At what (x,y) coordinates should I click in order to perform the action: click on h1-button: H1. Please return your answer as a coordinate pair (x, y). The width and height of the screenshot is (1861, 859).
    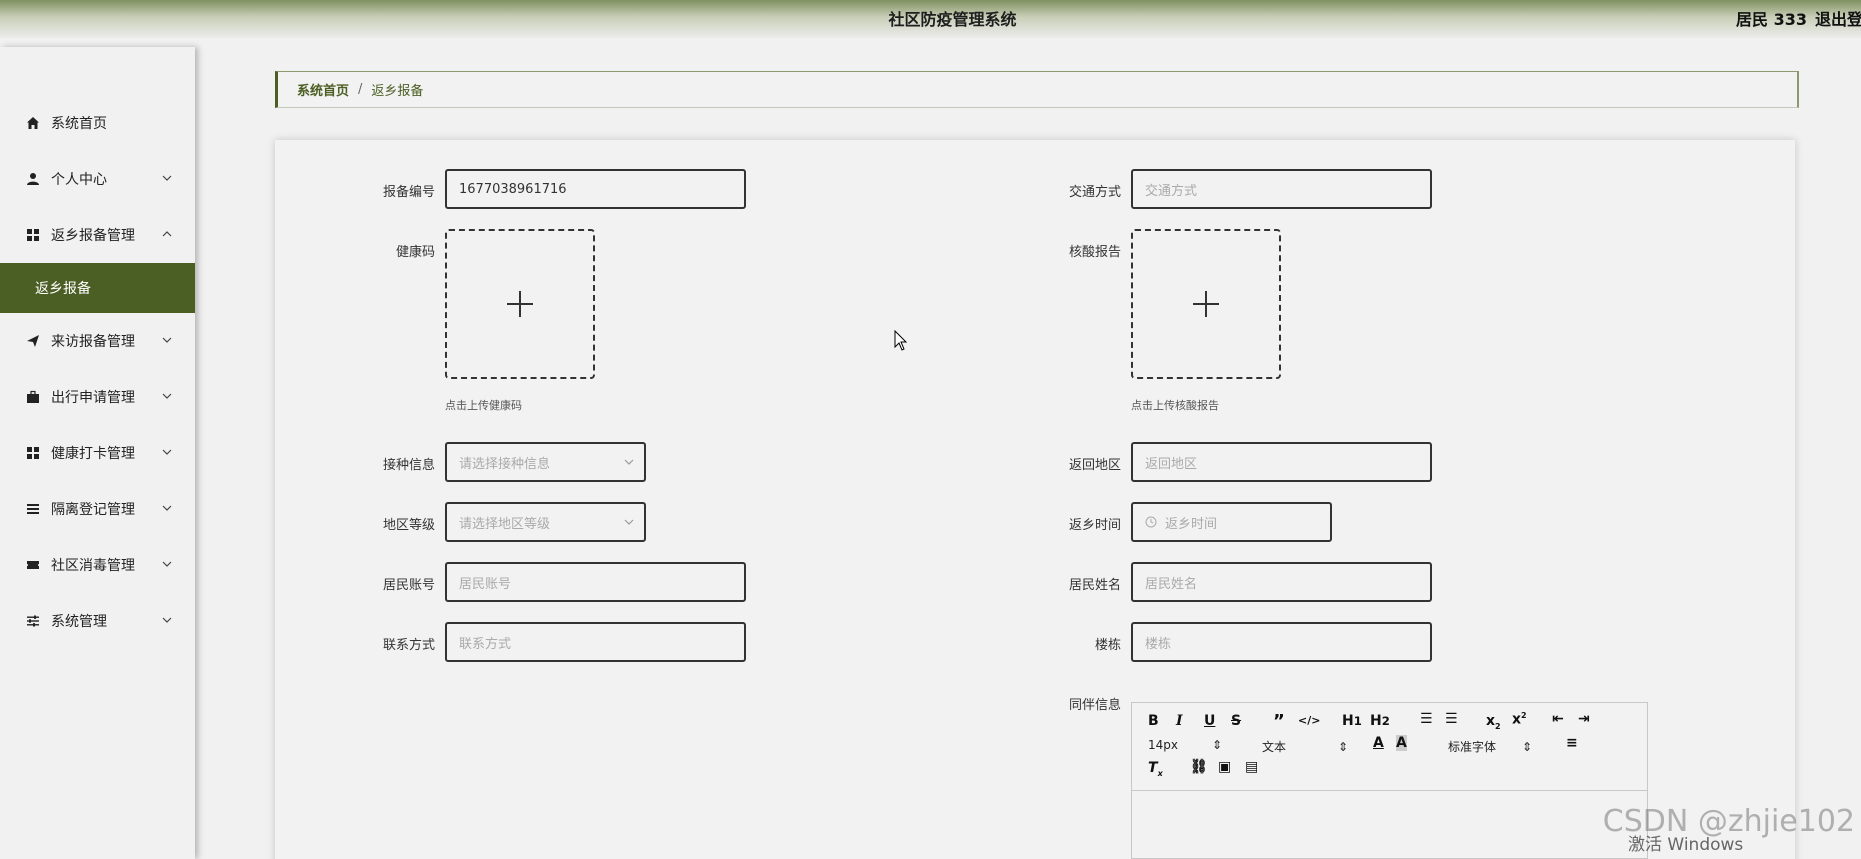
    Looking at the image, I should click on (1352, 721).